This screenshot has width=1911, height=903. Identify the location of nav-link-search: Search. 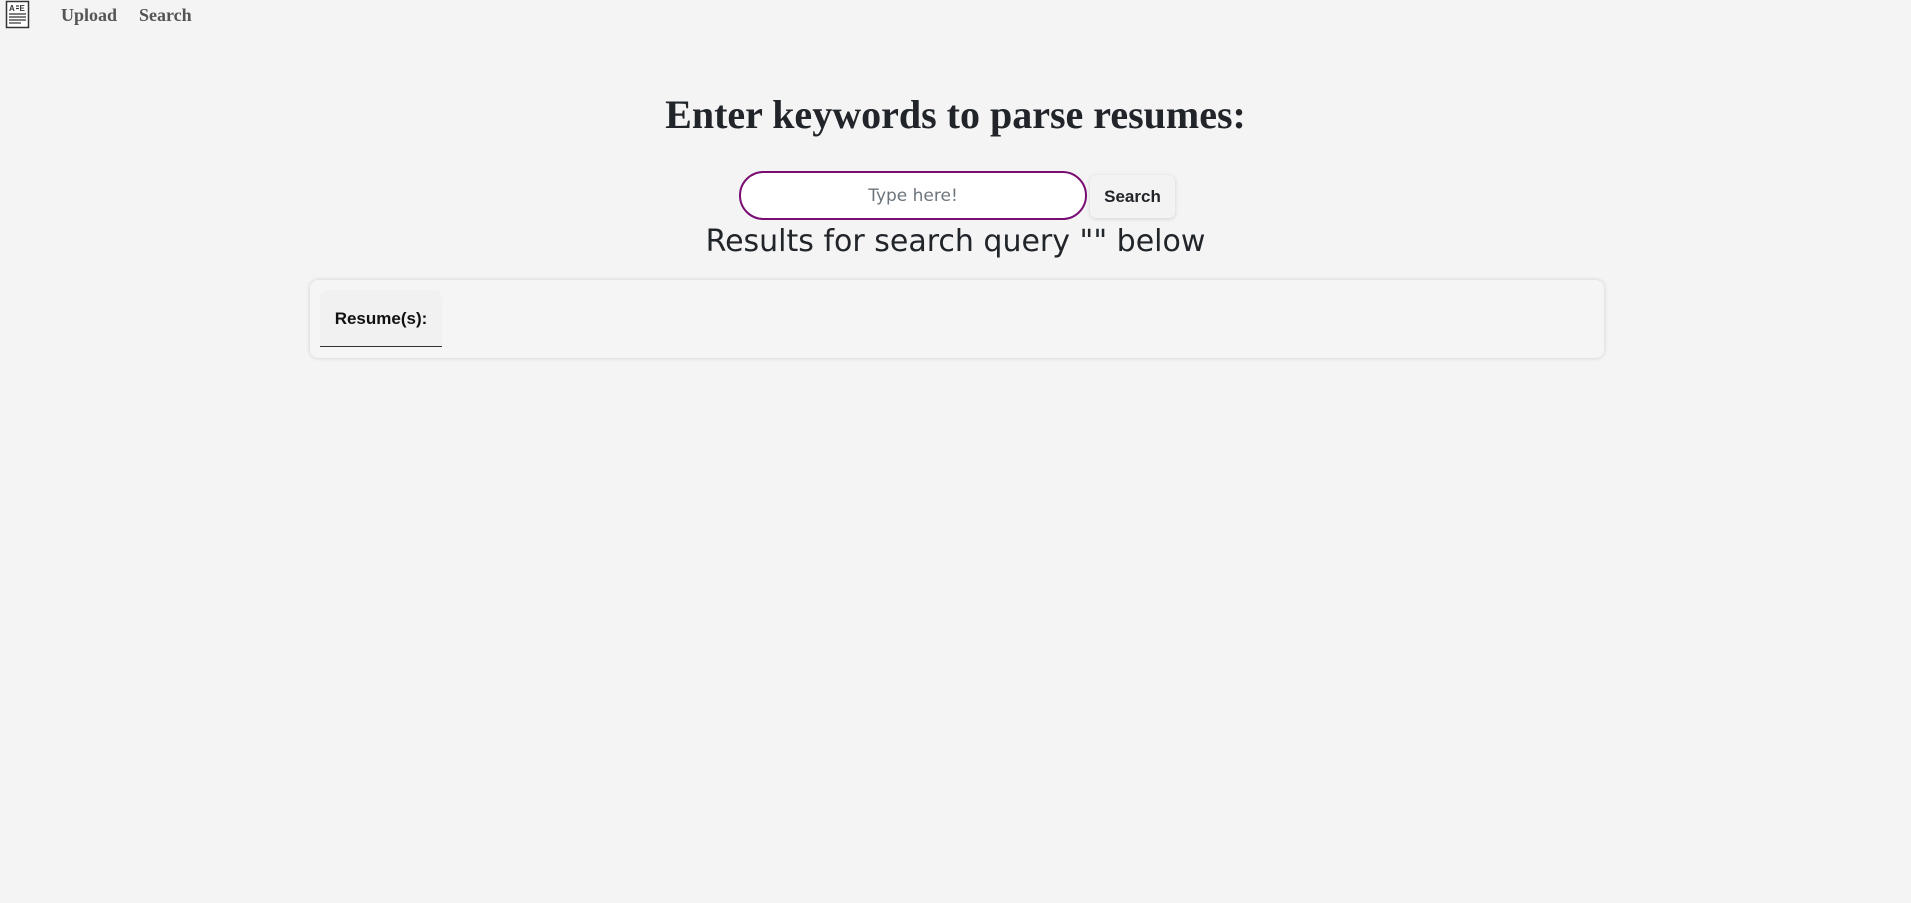
(165, 15).